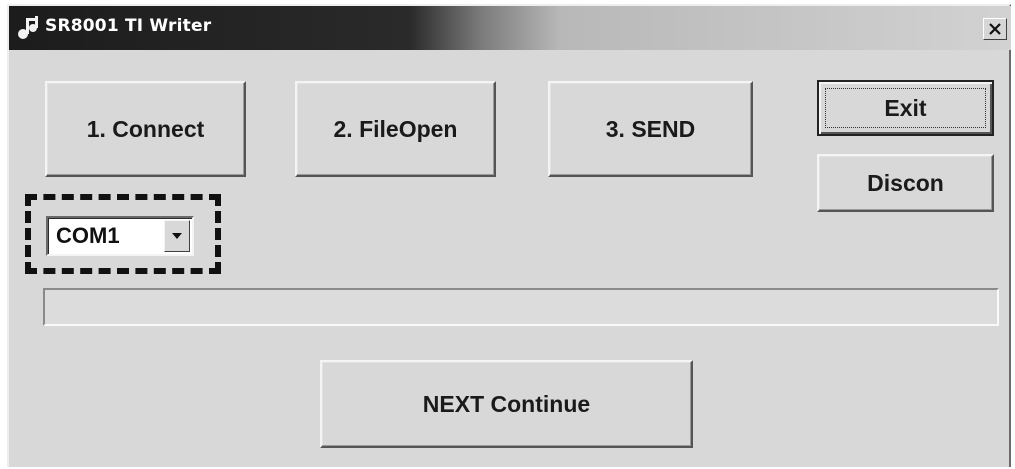  What do you see at coordinates (128, 26) in the screenshot?
I see `window-title: SR8001 TI Writer` at bounding box center [128, 26].